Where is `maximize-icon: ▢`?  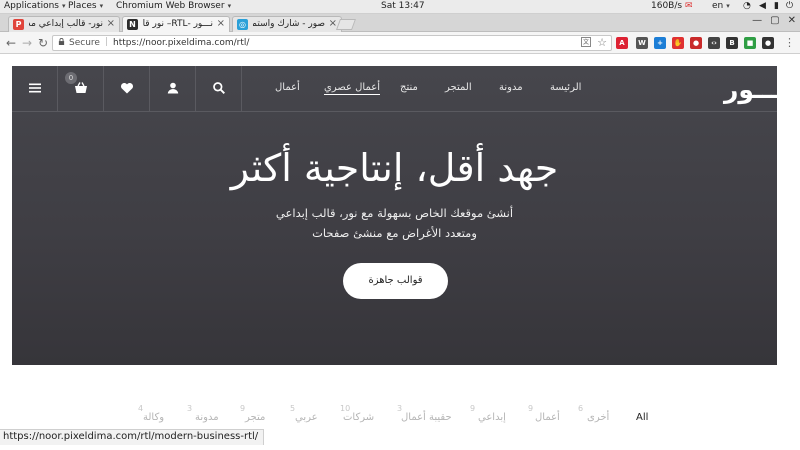
maximize-icon: ▢ is located at coordinates (774, 20).